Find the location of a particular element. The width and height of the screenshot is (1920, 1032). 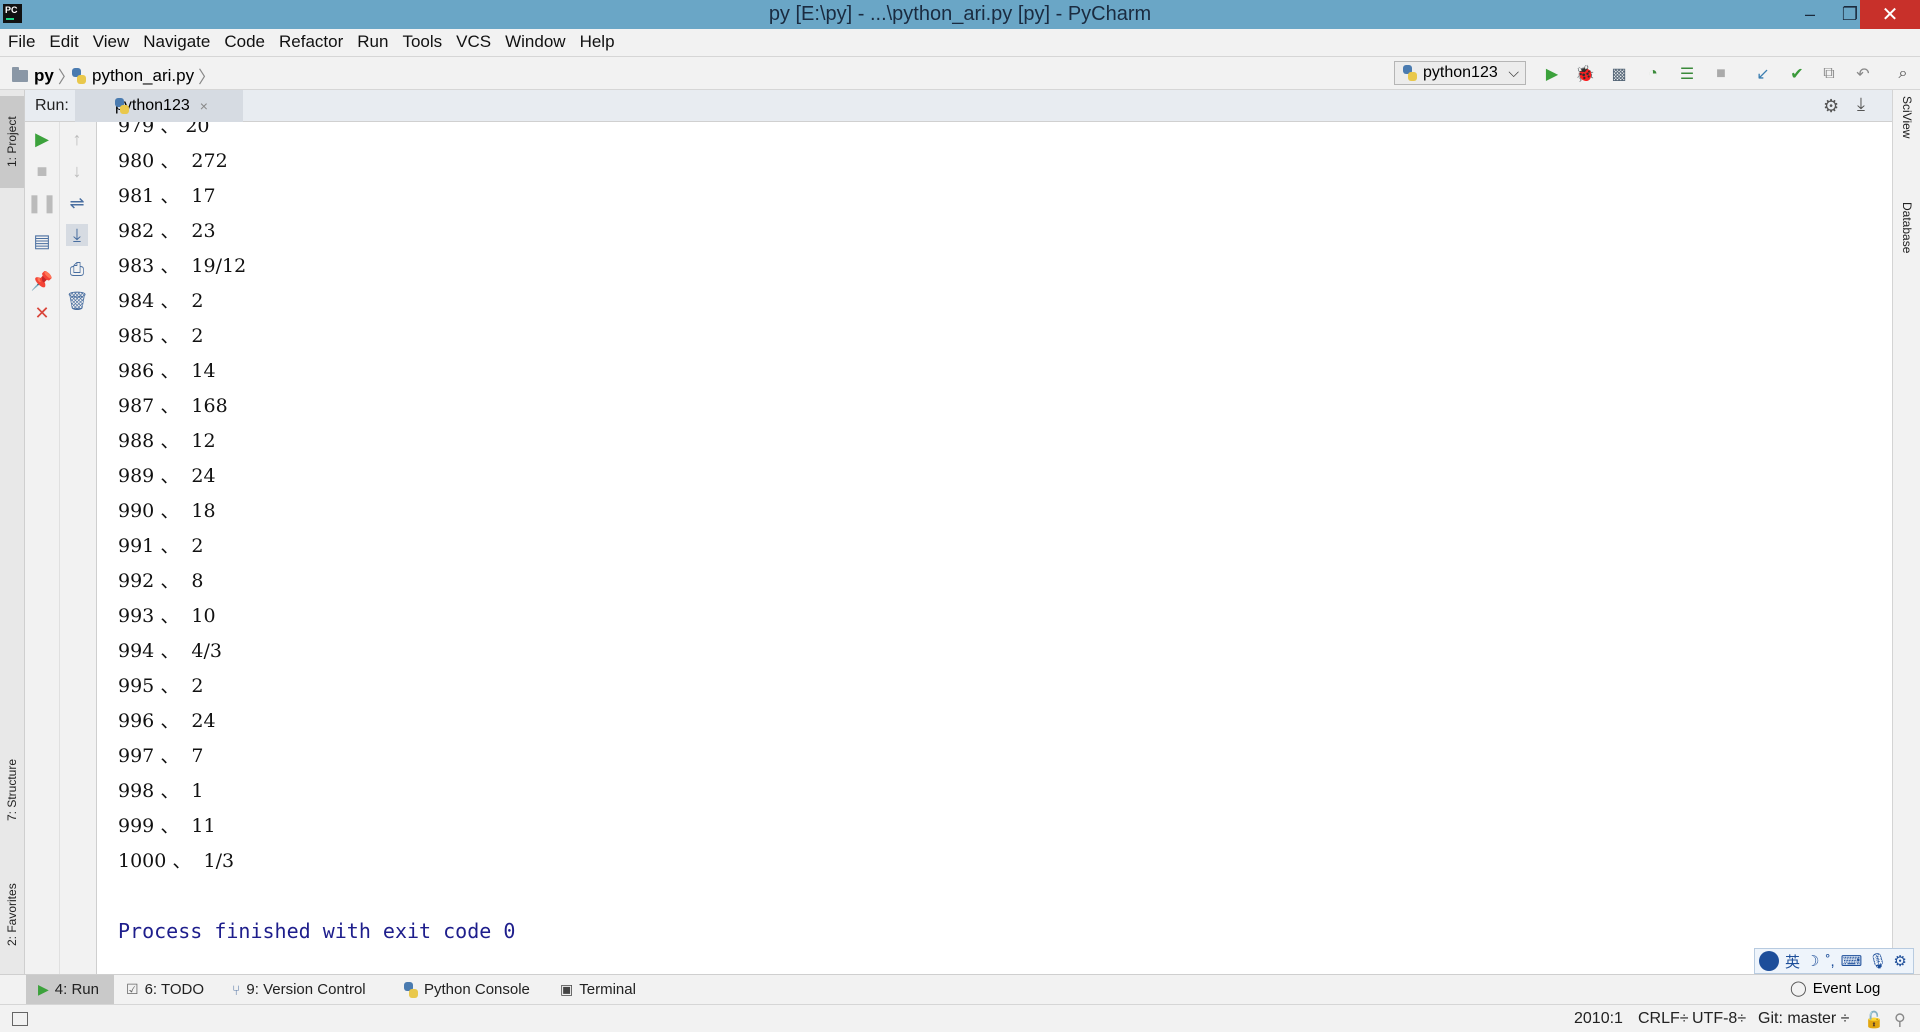

tab-terminal-label: Terminal is located at coordinates (607, 989).